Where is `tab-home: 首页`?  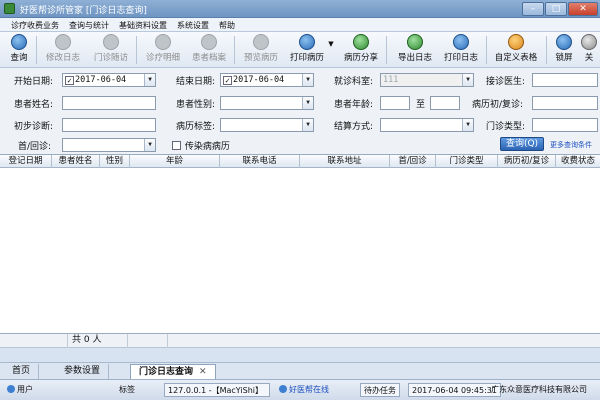 tab-home: 首页 is located at coordinates (22, 371).